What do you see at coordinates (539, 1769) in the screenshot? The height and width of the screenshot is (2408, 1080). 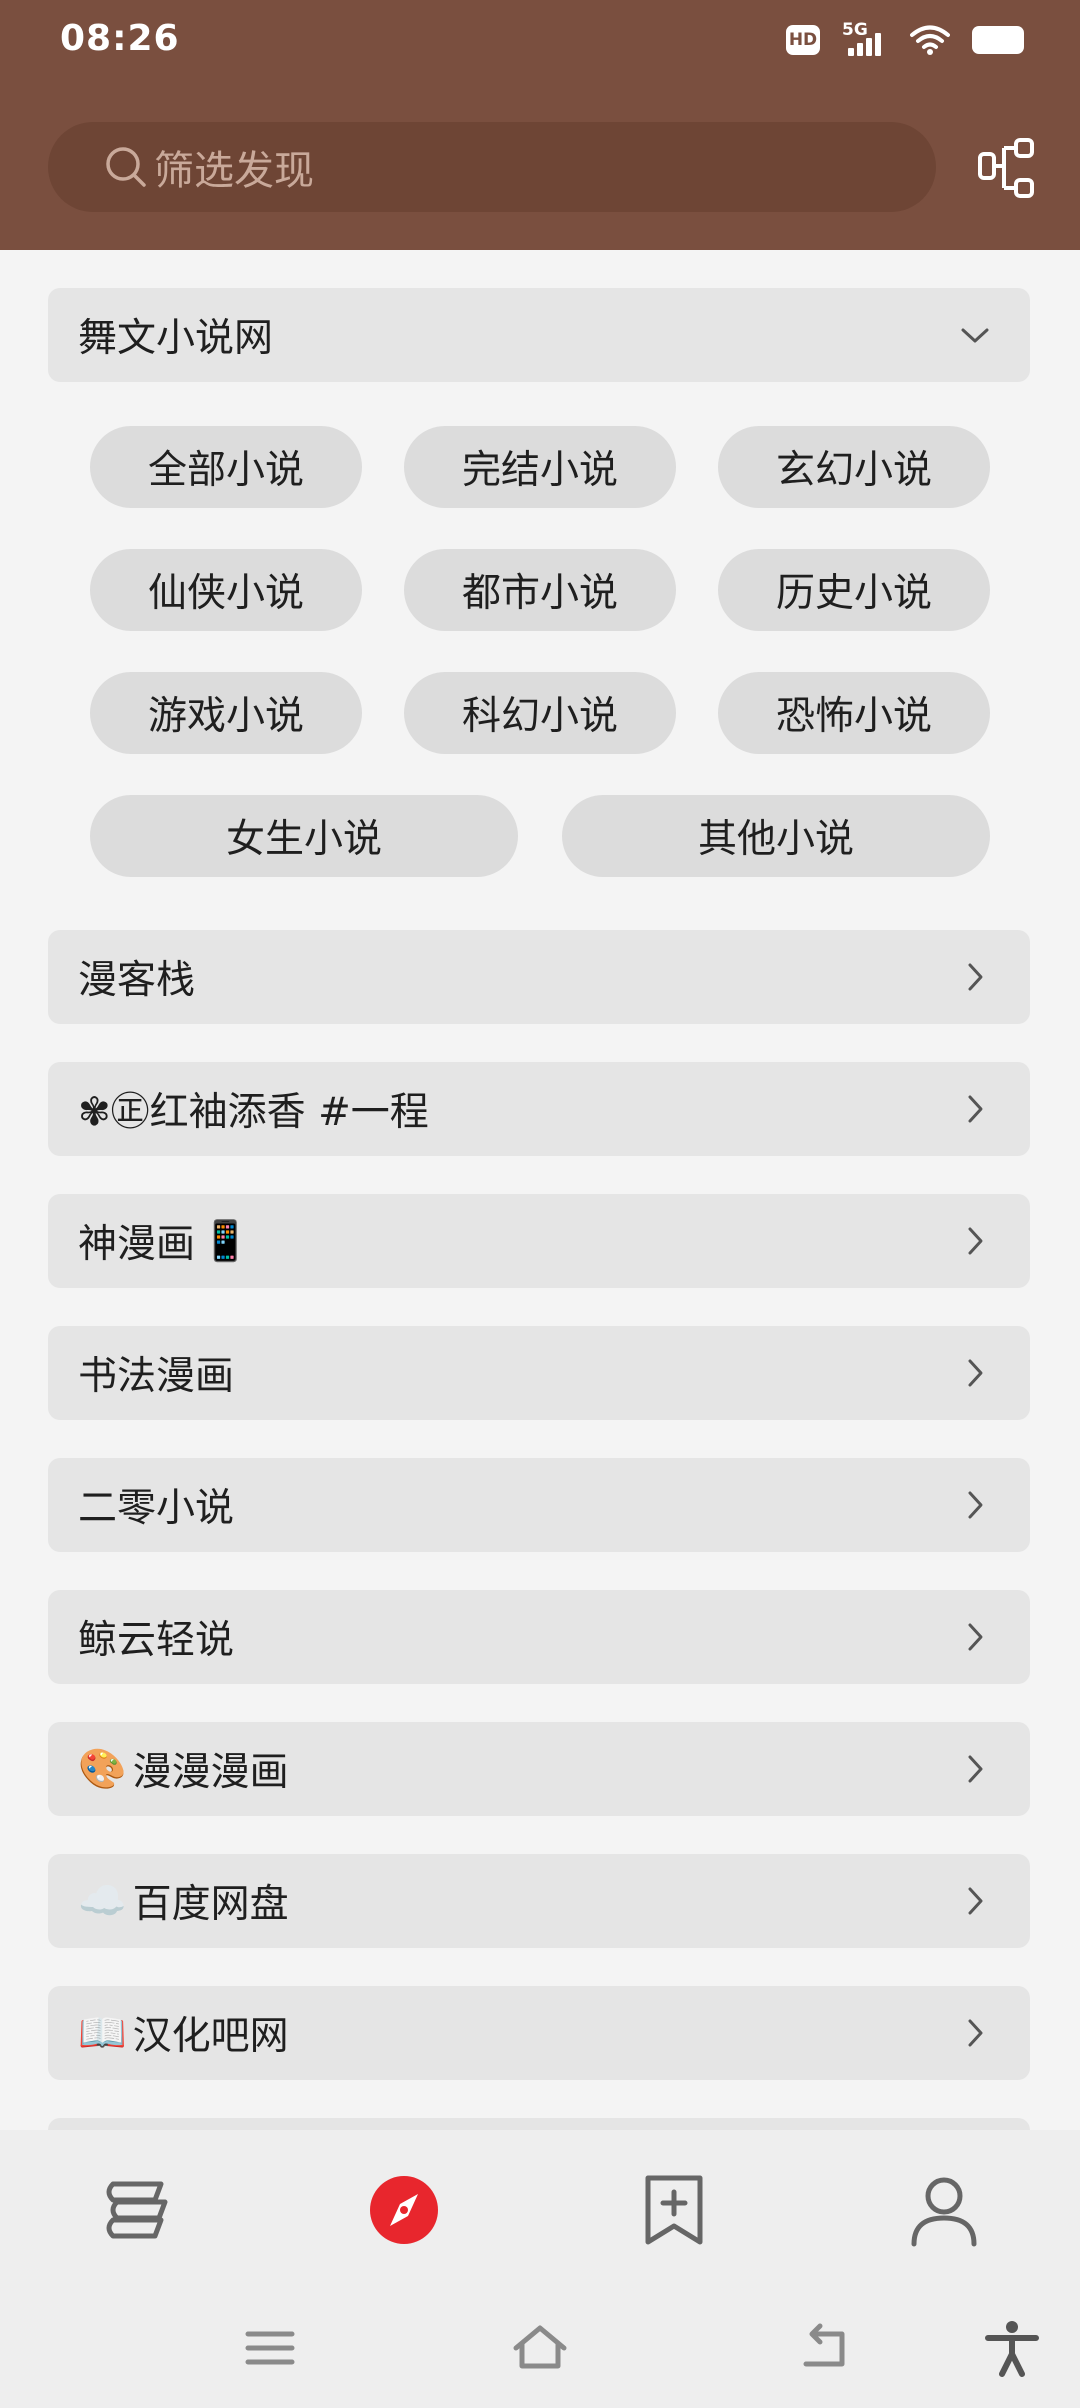 I see `source-row: 🎨 漫漫漫画` at bounding box center [539, 1769].